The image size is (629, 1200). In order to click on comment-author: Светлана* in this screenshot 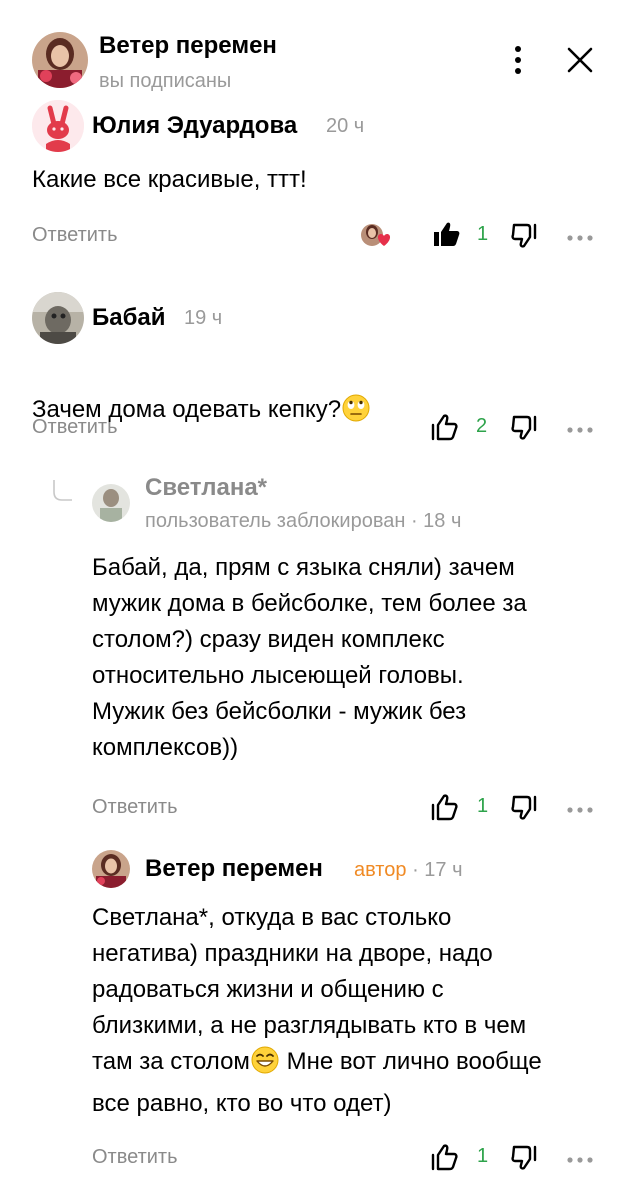, I will do `click(206, 488)`.